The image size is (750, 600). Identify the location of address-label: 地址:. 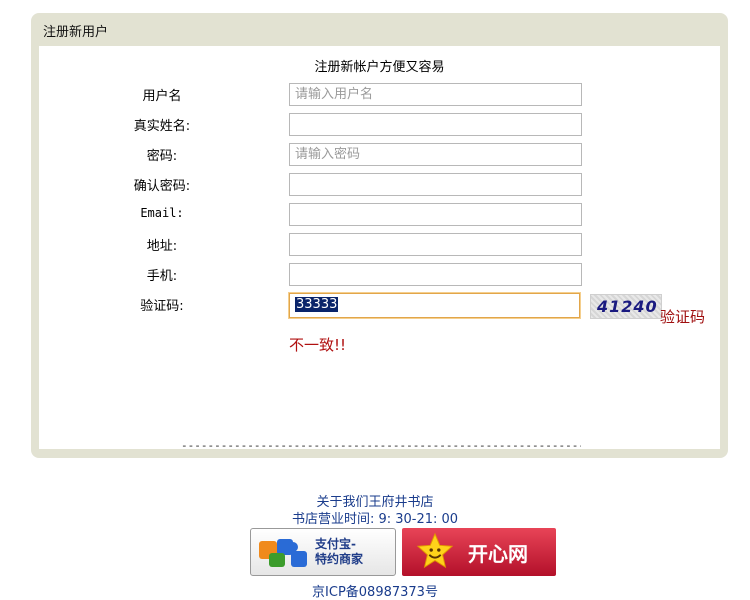
(162, 246).